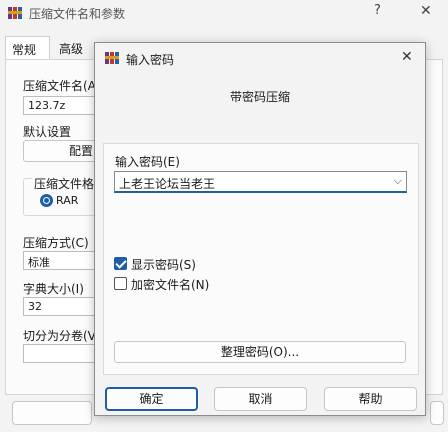 This screenshot has width=448, height=432. What do you see at coordinates (56, 243) in the screenshot?
I see `method-label: 压缩方式(C)` at bounding box center [56, 243].